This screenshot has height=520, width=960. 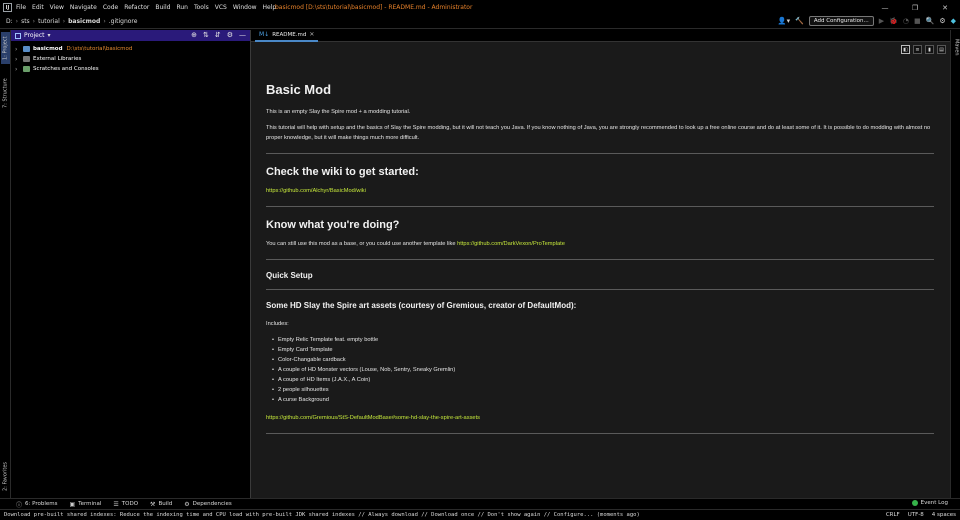 I want to click on tab-readme: M↓ README.md ✕, so click(x=287, y=36).